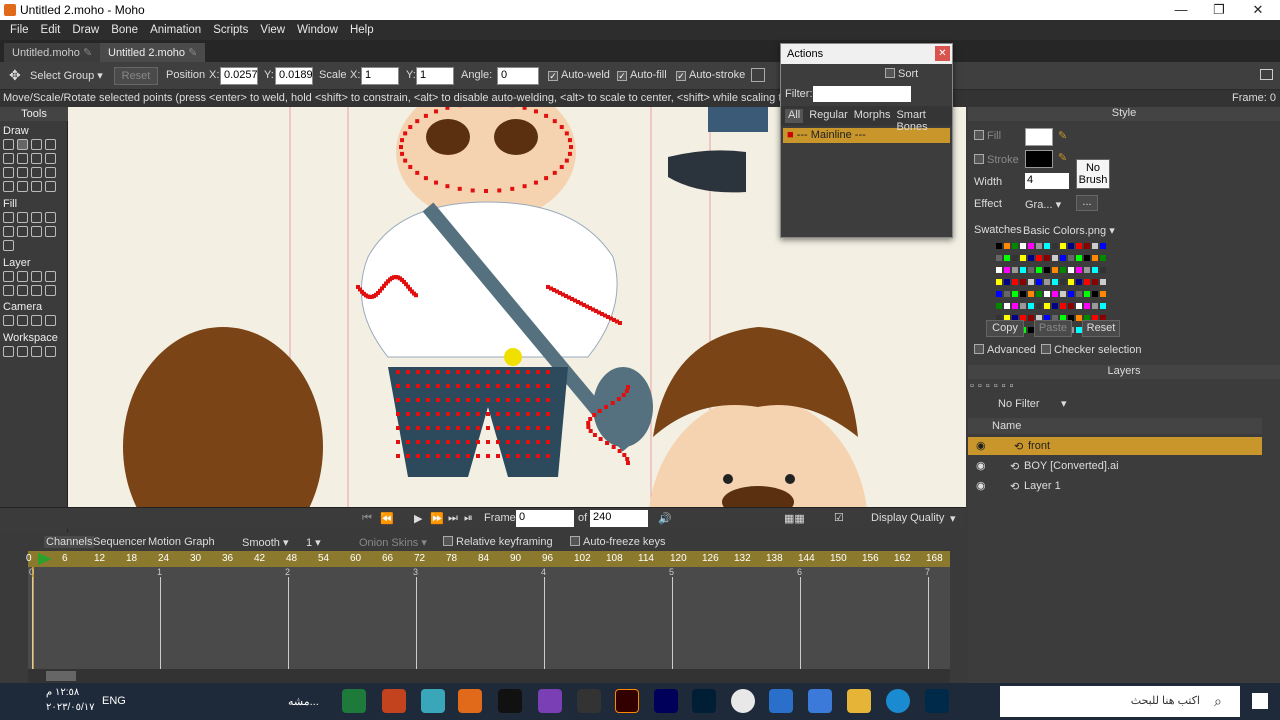 The image size is (1280, 720). Describe the element at coordinates (627, 701) in the screenshot. I see `illustrator-icon` at that location.